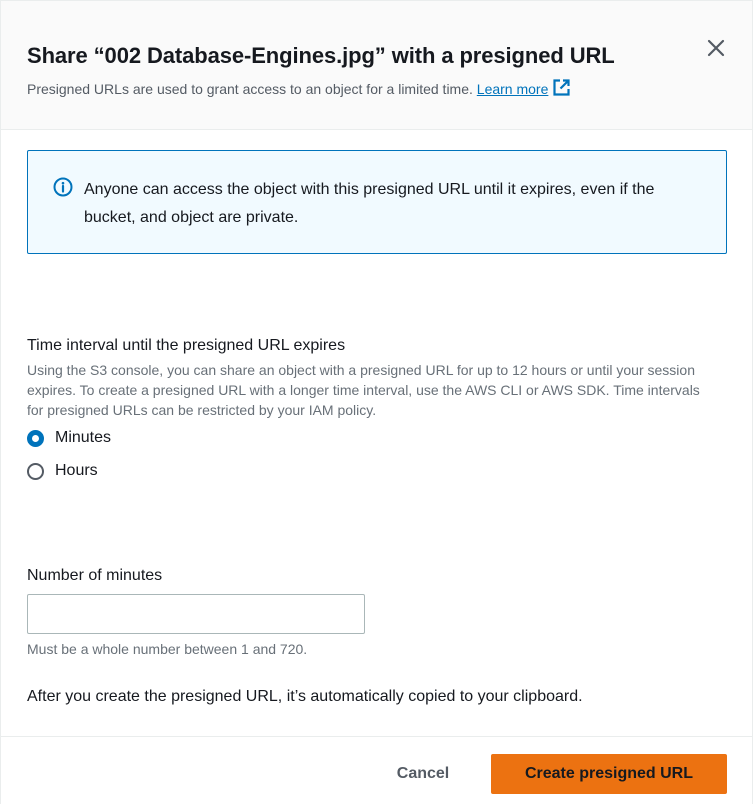 Image resolution: width=753 pixels, height=805 pixels. Describe the element at coordinates (83, 437) in the screenshot. I see `radio-minutes-label: Minutes` at that location.